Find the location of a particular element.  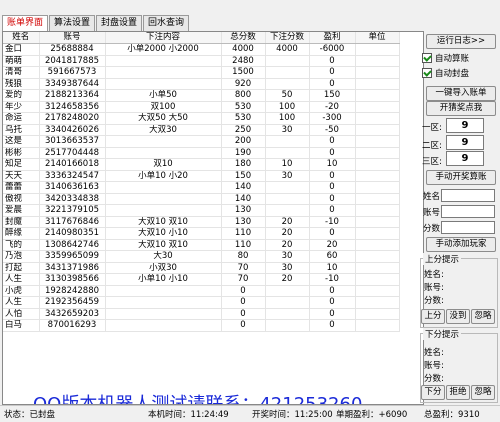

table-cell: 190 is located at coordinates (243, 153).